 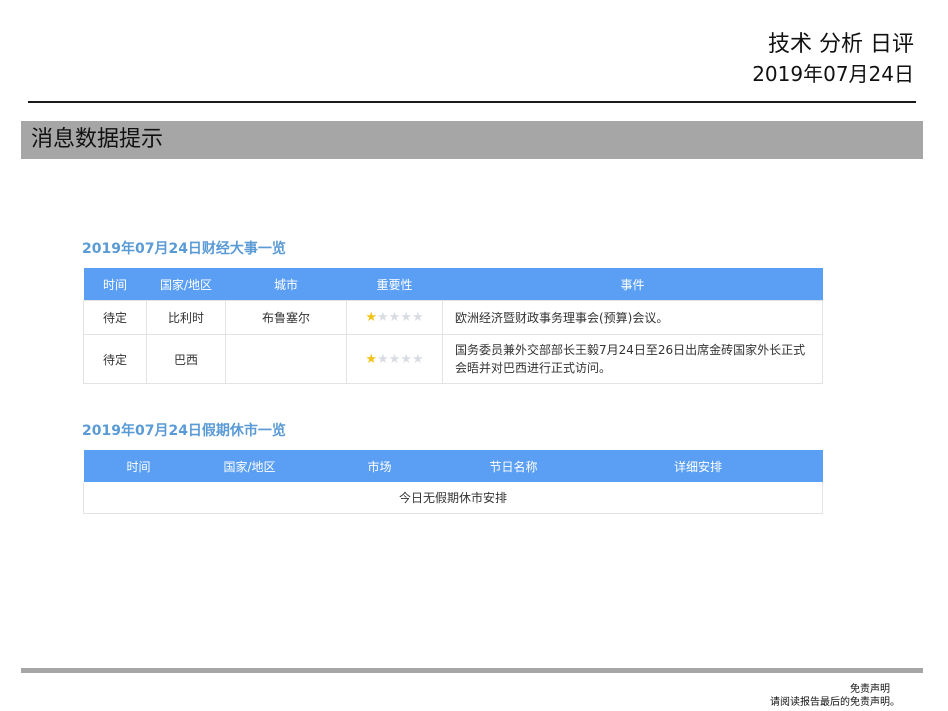 I want to click on report-title: 技术 分析 日评, so click(x=841, y=44).